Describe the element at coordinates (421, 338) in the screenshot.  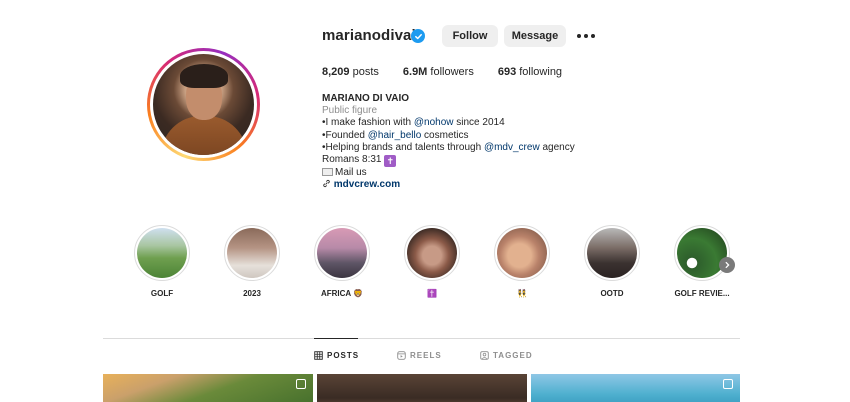
I see `tabs-divider` at that location.